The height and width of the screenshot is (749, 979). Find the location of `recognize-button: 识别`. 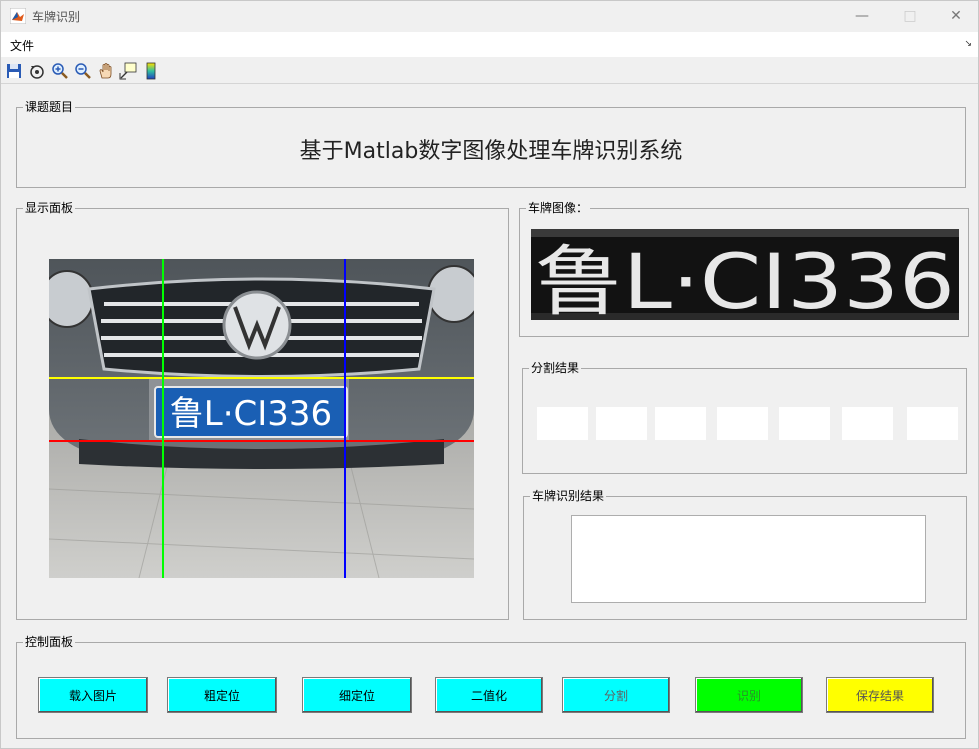

recognize-button: 识别 is located at coordinates (749, 695).